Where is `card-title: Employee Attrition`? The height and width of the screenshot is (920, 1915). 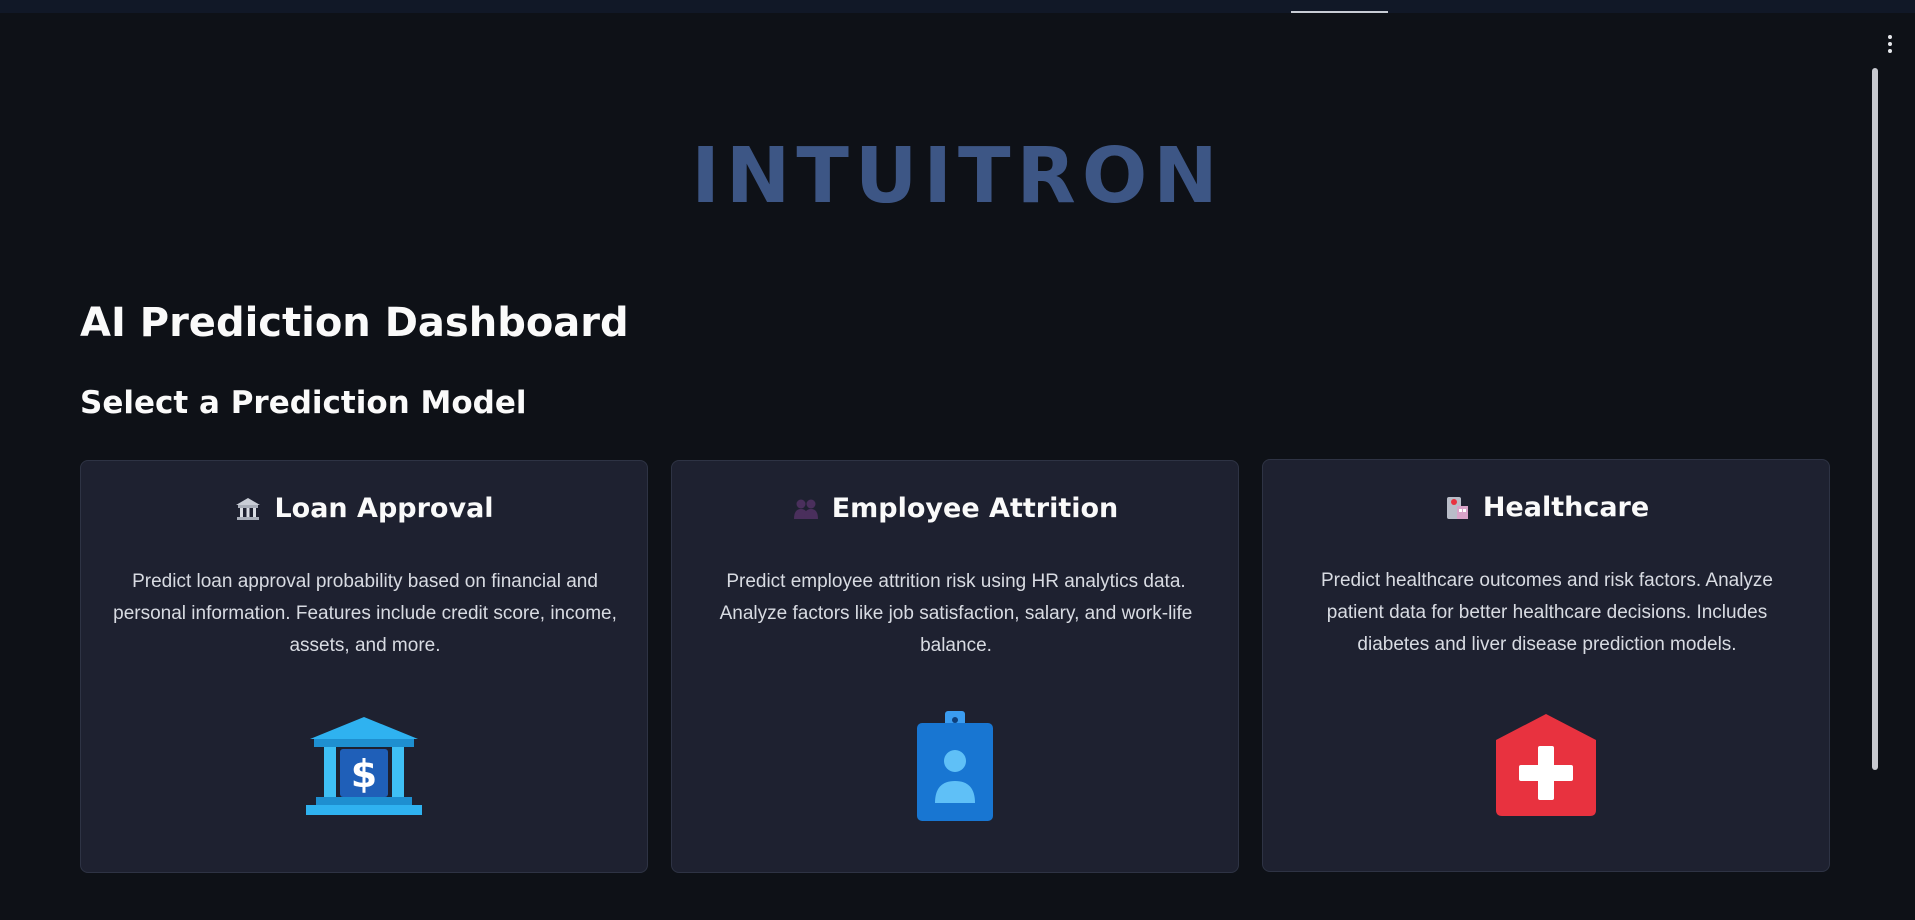
card-title: Employee Attrition is located at coordinates (955, 508).